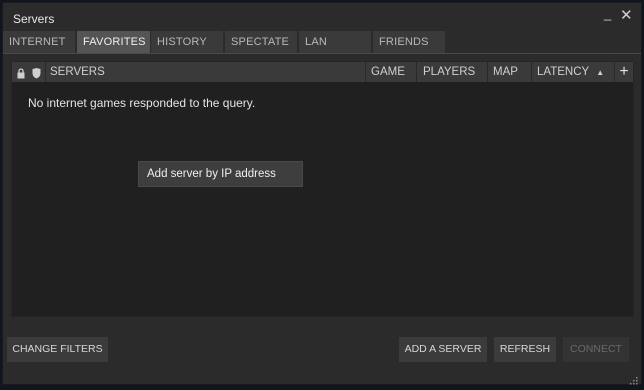 The height and width of the screenshot is (390, 644). Describe the element at coordinates (36, 75) in the screenshot. I see `shield-icon` at that location.